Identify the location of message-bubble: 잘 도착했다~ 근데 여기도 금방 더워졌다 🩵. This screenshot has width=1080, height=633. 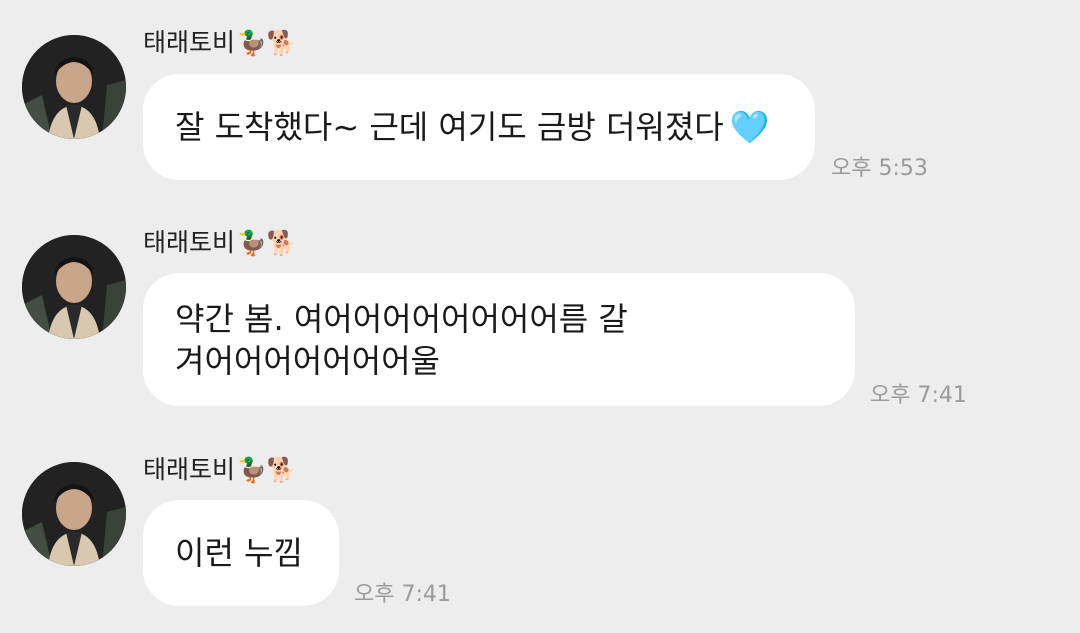
(479, 127).